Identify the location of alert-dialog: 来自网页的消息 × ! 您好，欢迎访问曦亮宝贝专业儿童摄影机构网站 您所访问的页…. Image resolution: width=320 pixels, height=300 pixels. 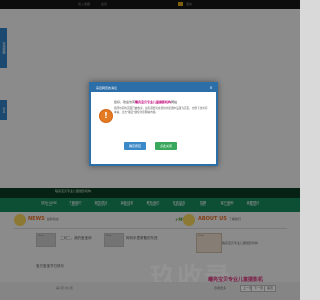
(153, 124).